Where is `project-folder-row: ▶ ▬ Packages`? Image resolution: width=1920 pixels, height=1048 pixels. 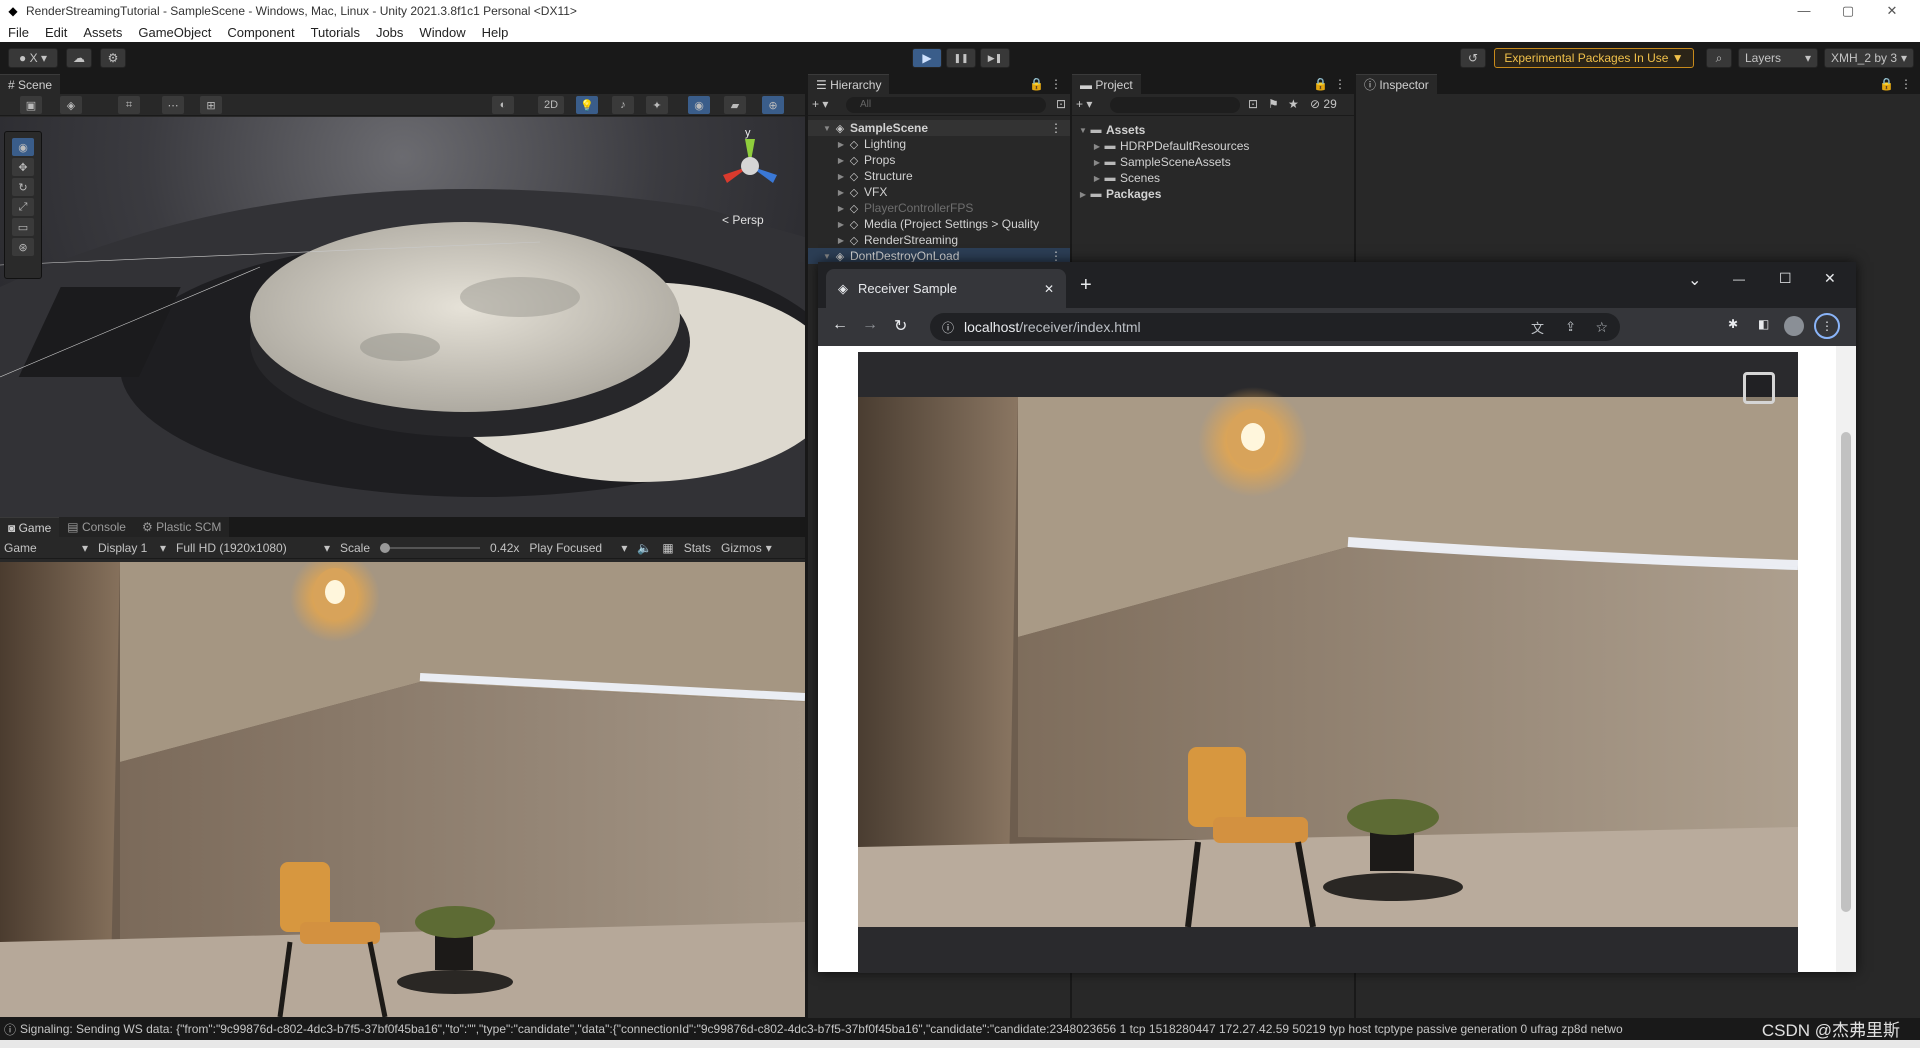
project-folder-row: ▶ ▬ Packages is located at coordinates (1116, 194).